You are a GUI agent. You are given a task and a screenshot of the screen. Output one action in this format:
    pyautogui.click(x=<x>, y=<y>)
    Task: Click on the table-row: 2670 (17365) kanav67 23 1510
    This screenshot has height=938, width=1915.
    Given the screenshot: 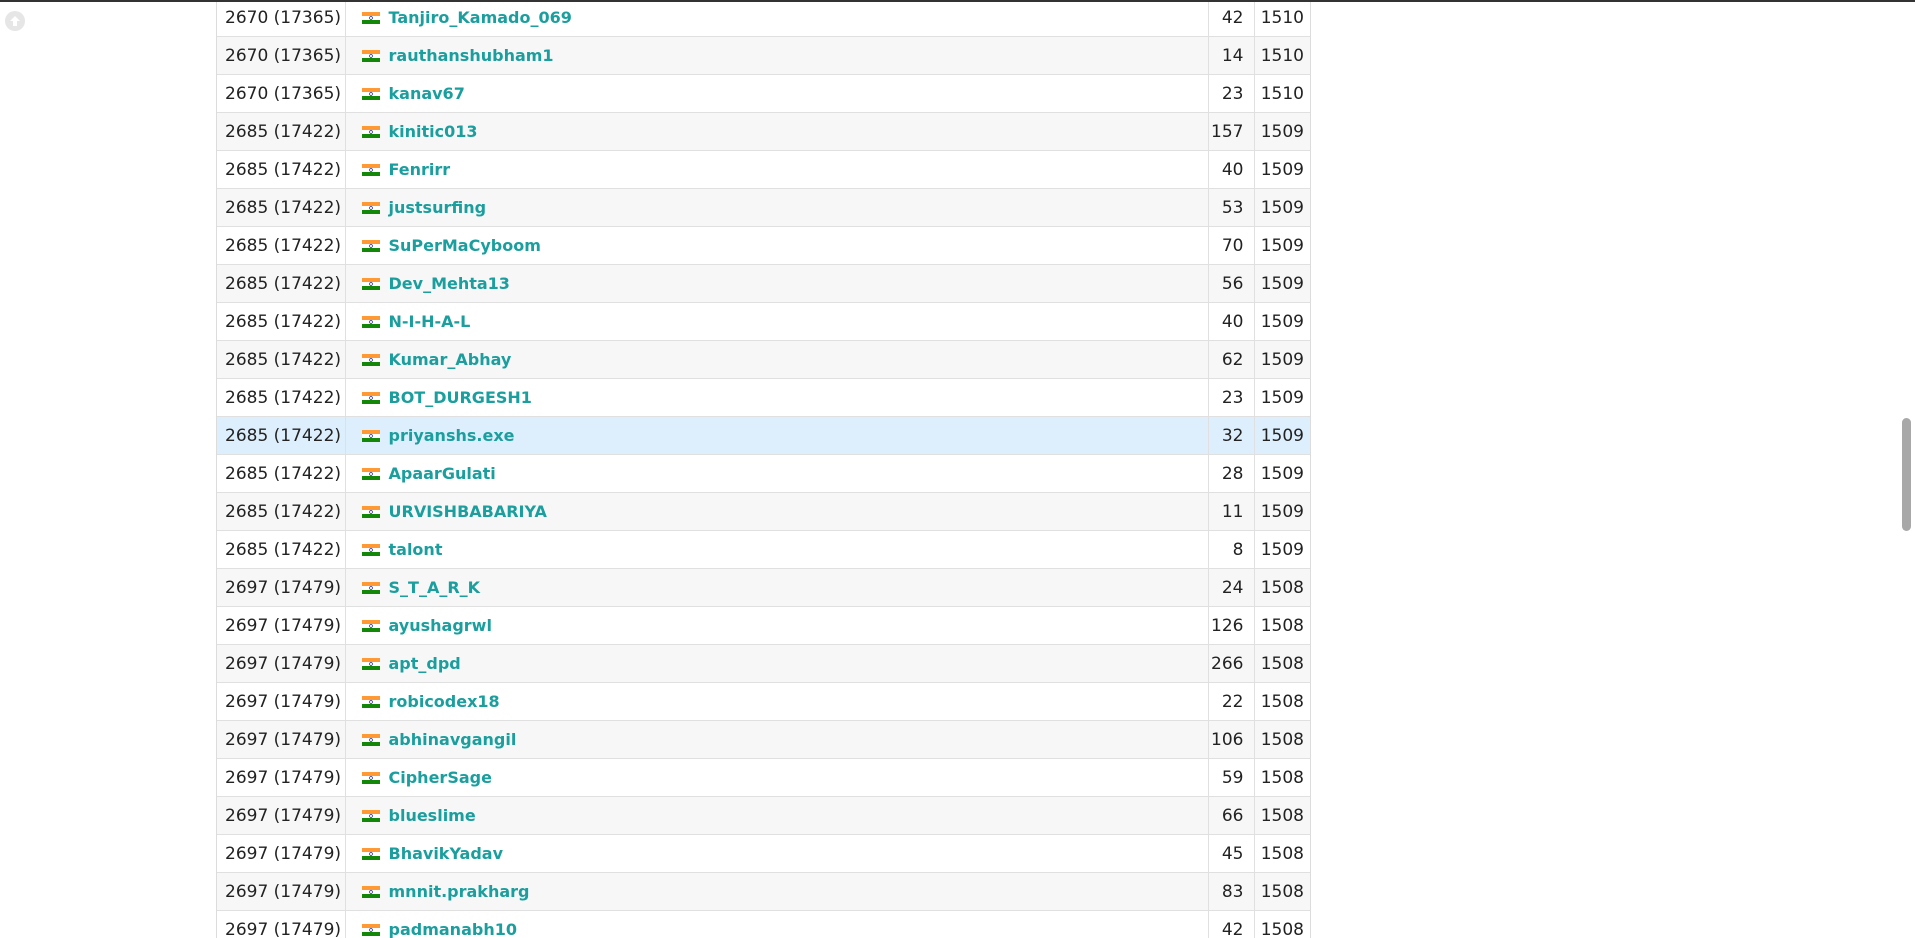 What is the action you would take?
    pyautogui.click(x=763, y=93)
    